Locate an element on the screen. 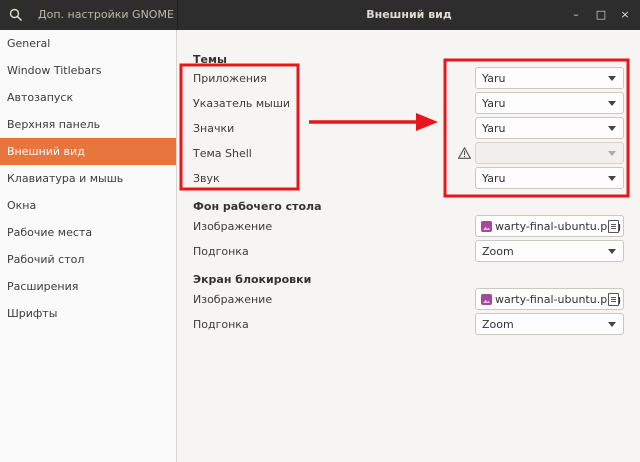 The width and height of the screenshot is (640, 462). sidebar-item-windows: Окна is located at coordinates (88, 205).